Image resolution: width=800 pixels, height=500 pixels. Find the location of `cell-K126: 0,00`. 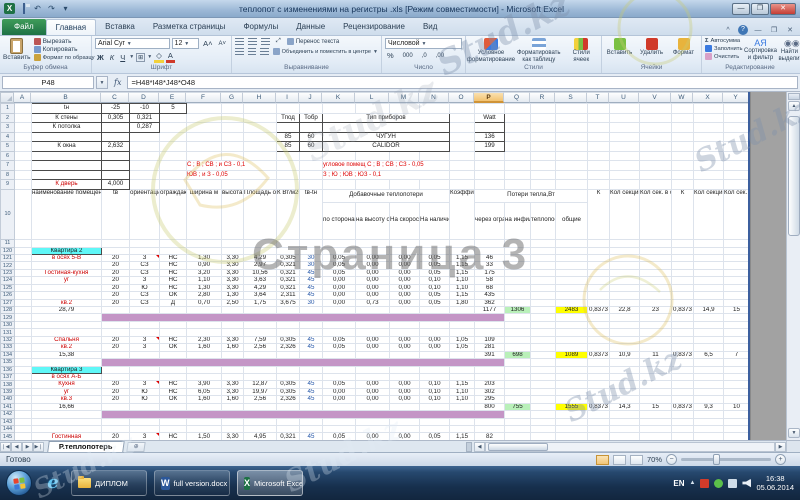

cell-K126: 0,00 is located at coordinates (339, 295).